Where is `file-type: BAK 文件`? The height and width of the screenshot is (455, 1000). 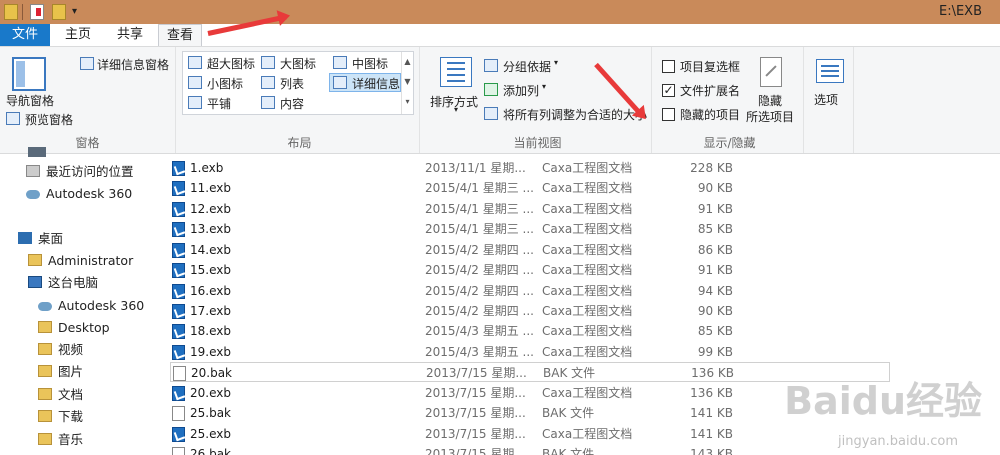
file-type: BAK 文件 is located at coordinates (568, 451).